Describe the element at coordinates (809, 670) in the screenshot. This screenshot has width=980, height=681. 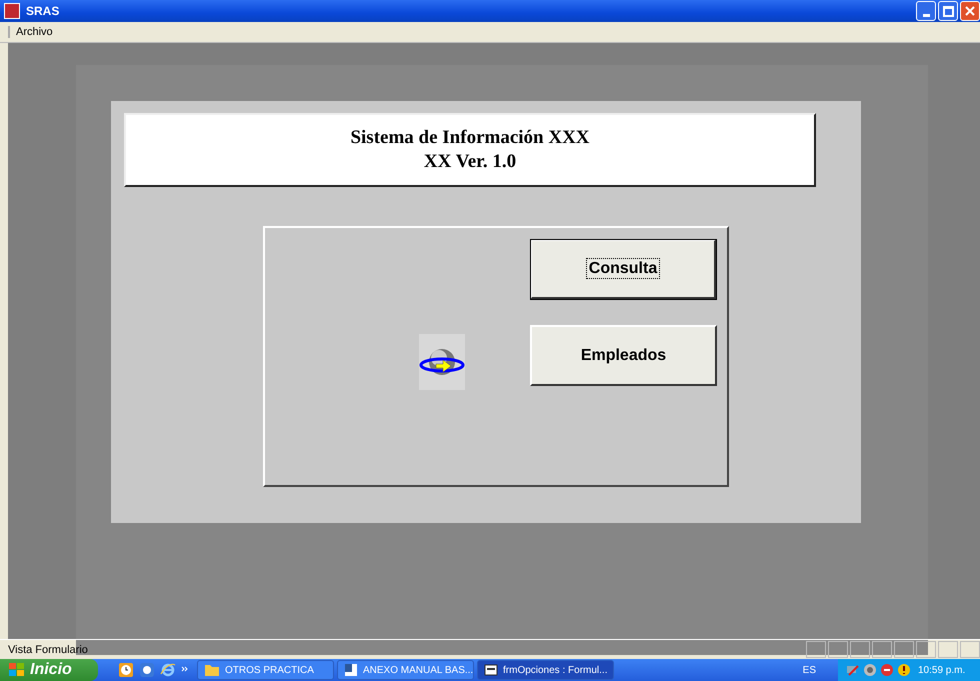
I see `language-indicator: ES` at that location.